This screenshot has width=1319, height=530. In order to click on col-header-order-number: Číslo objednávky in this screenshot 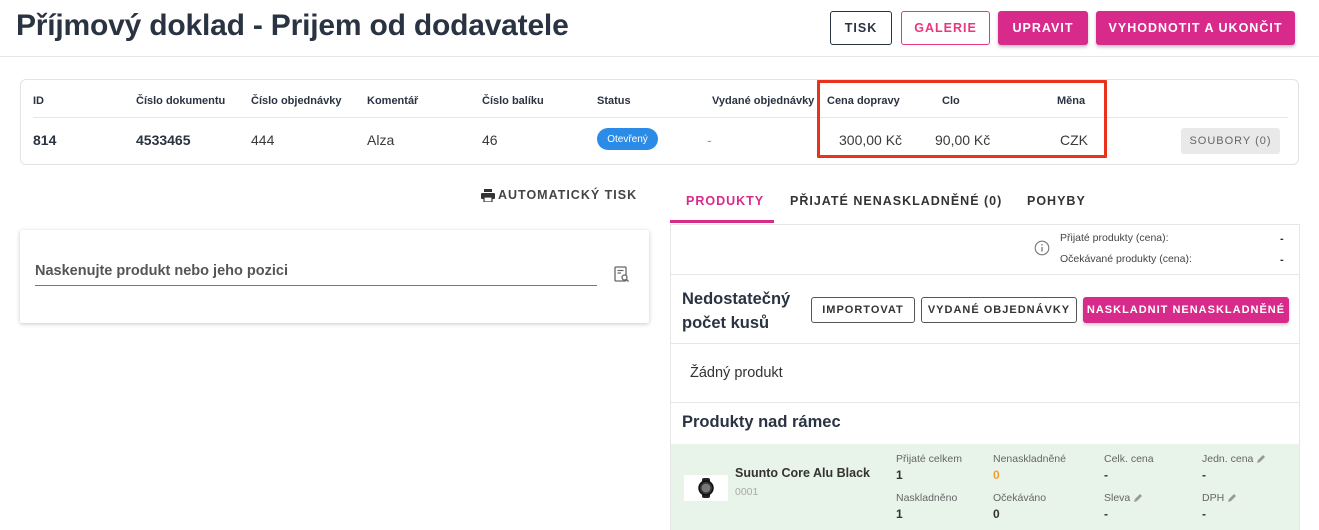, I will do `click(296, 101)`.